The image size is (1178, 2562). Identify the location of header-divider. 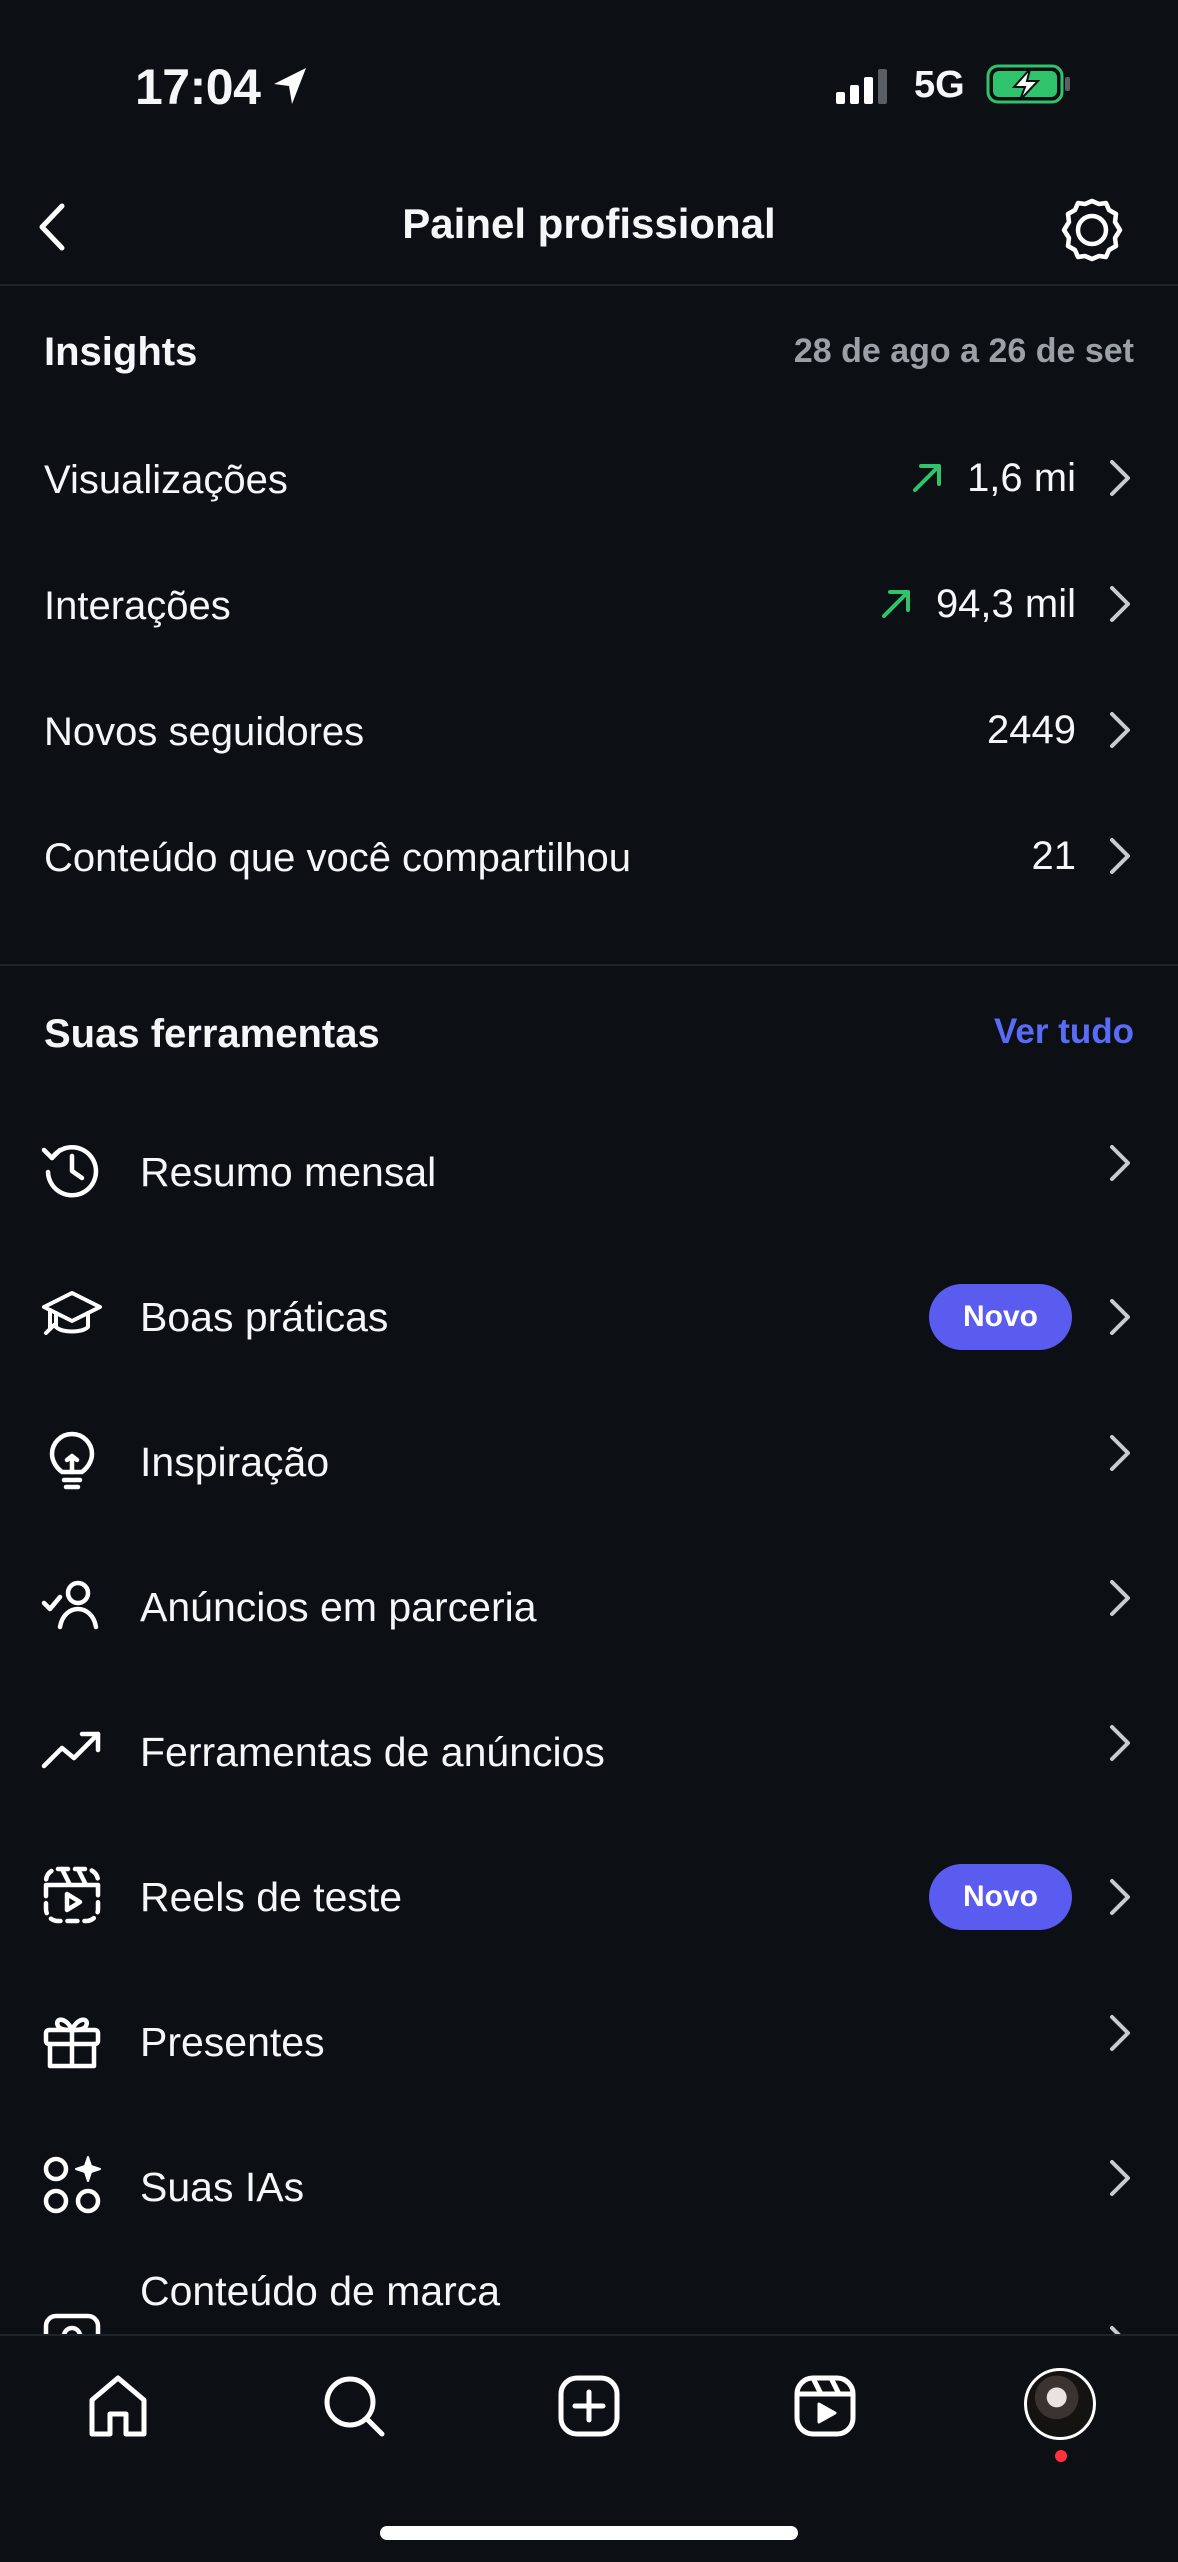
(589, 285).